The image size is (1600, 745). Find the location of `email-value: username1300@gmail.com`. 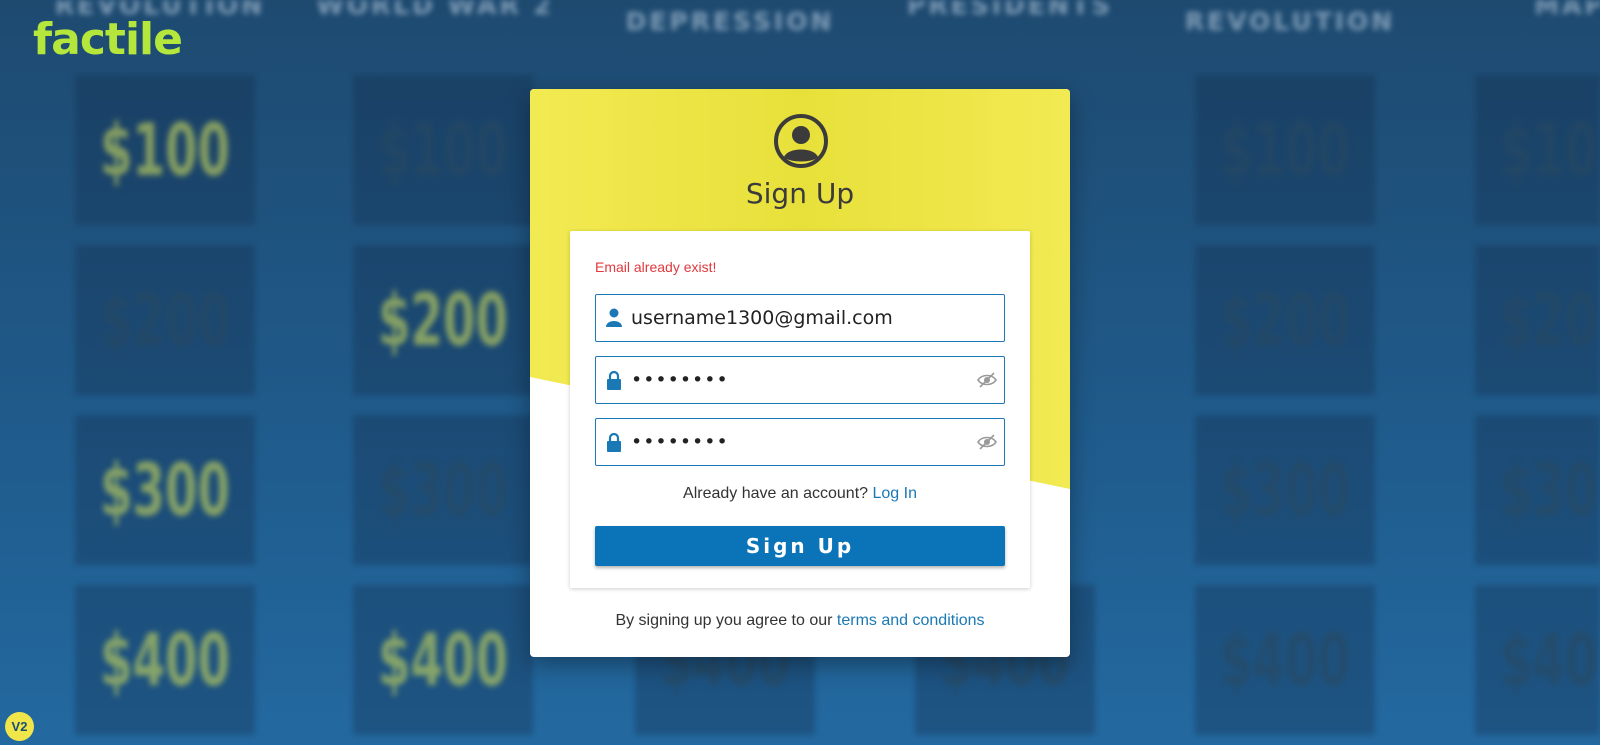

email-value: username1300@gmail.com is located at coordinates (762, 318).